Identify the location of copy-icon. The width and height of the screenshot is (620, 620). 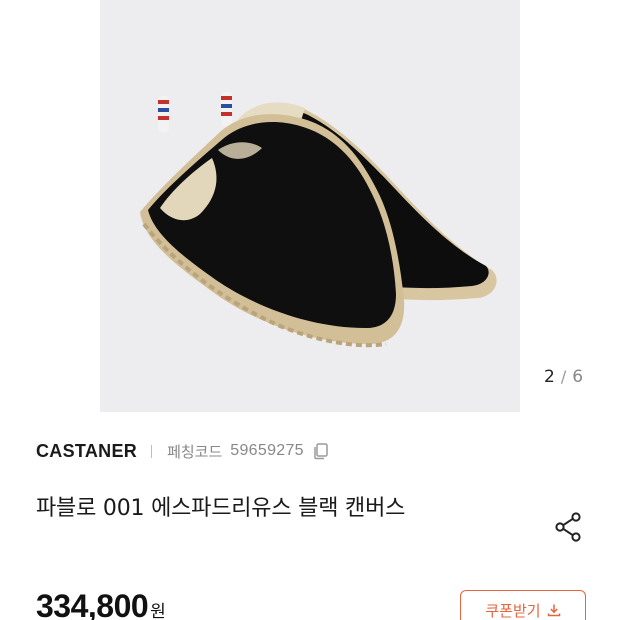
(321, 451).